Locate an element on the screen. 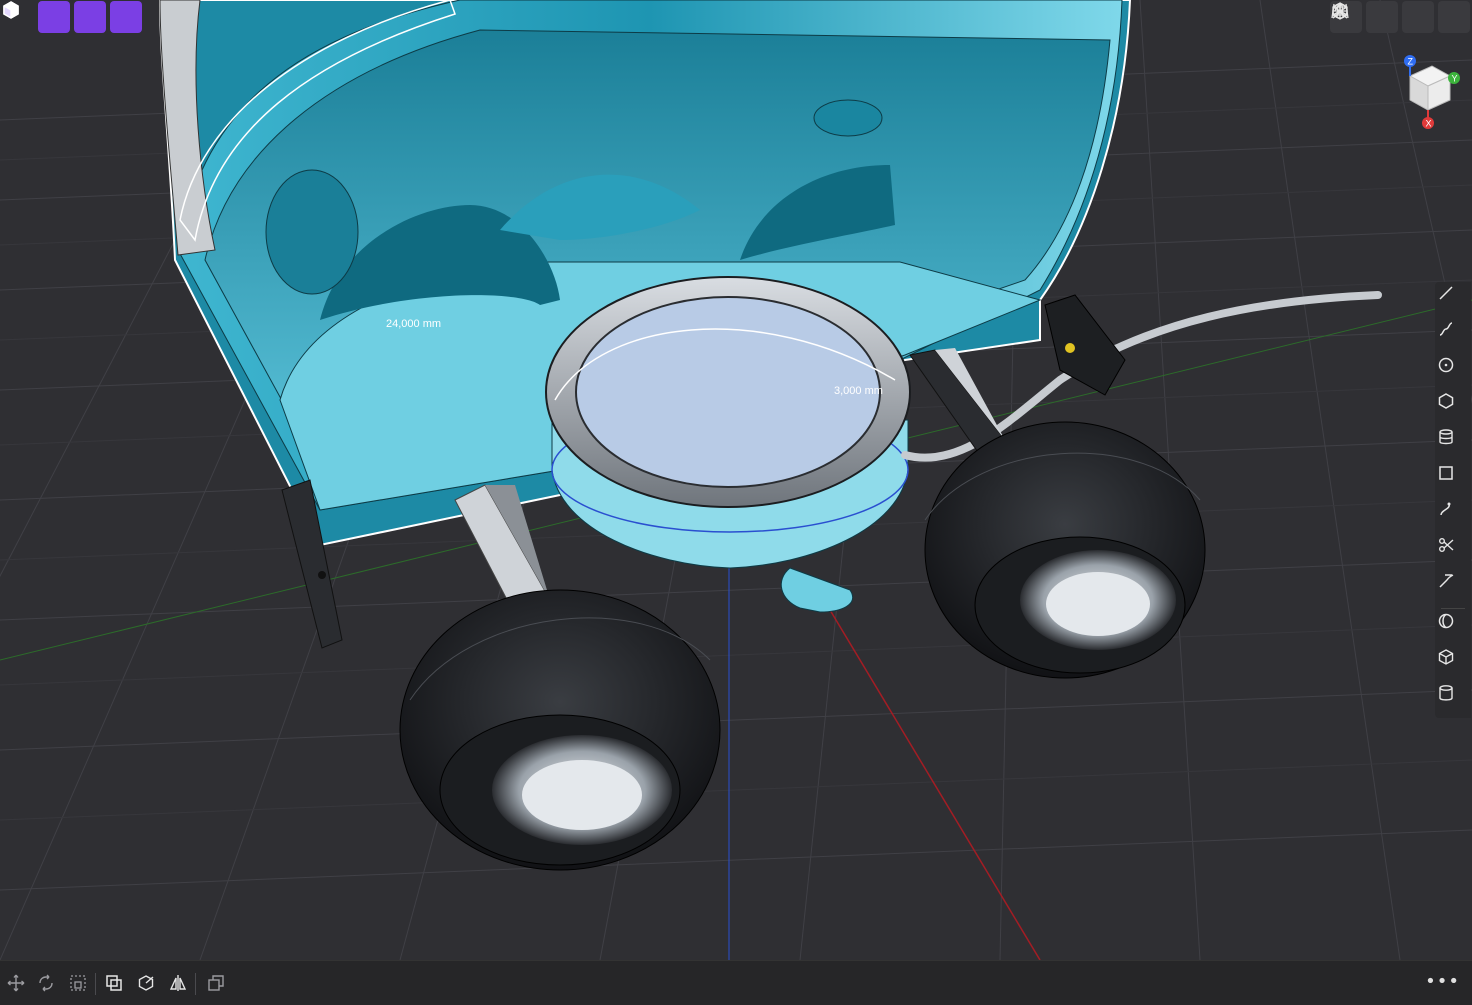 The image size is (1472, 1005). top-right-toolbar is located at coordinates (1400, 17).